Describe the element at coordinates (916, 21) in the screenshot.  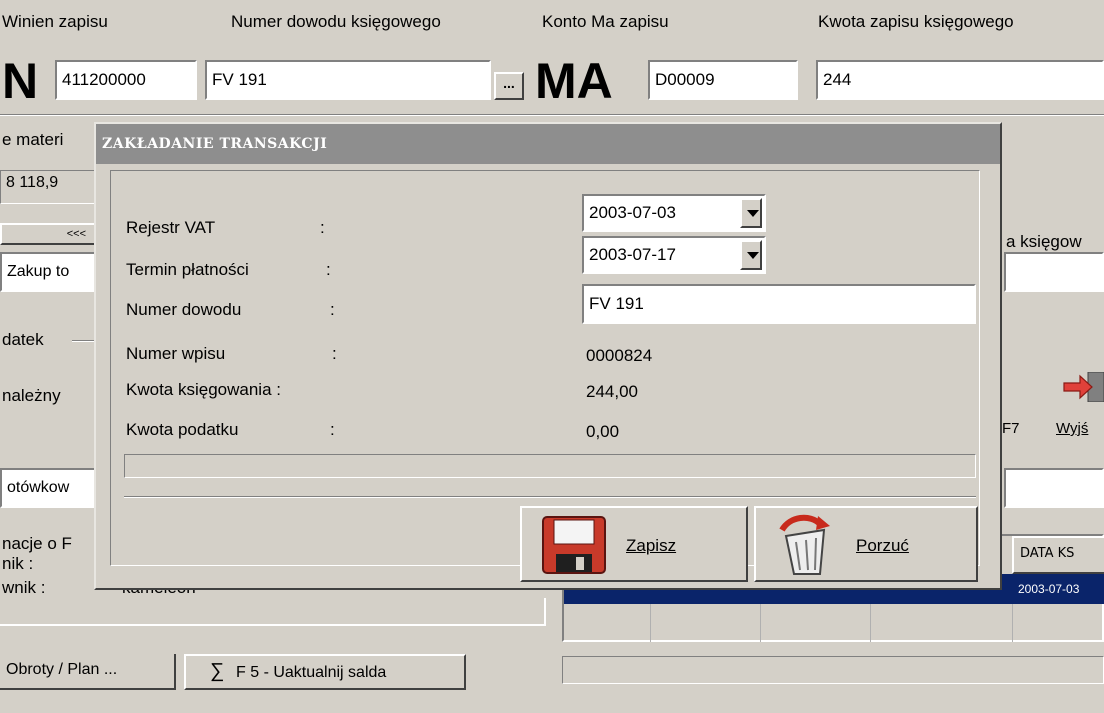
I see `header-kwota-label: Kwota zapisu księgowego` at that location.